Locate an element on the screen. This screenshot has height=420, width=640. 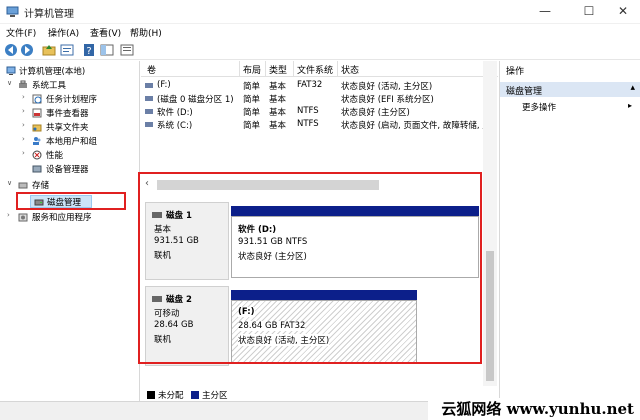
cell-volume: (F:) is located at coordinates (164, 85).